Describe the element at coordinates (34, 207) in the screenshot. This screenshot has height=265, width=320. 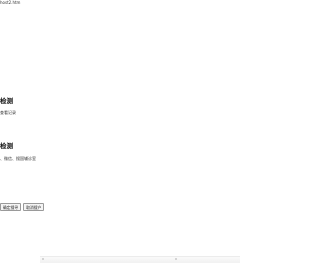
I see `cancel-button: 取消搜户` at that location.